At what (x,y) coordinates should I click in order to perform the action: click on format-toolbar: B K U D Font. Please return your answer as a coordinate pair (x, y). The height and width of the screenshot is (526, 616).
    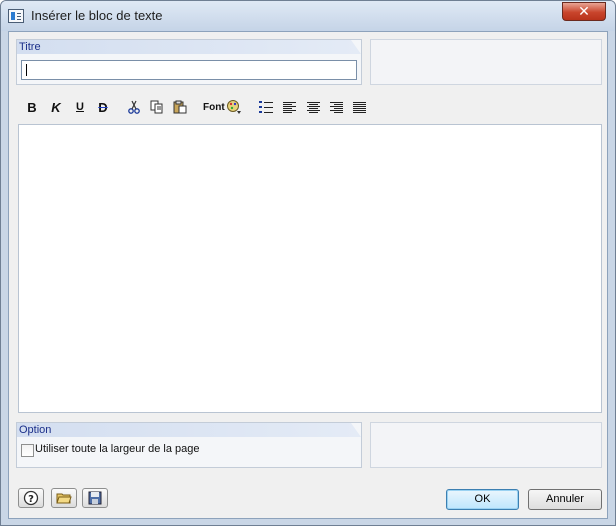
    Looking at the image, I should click on (193, 107).